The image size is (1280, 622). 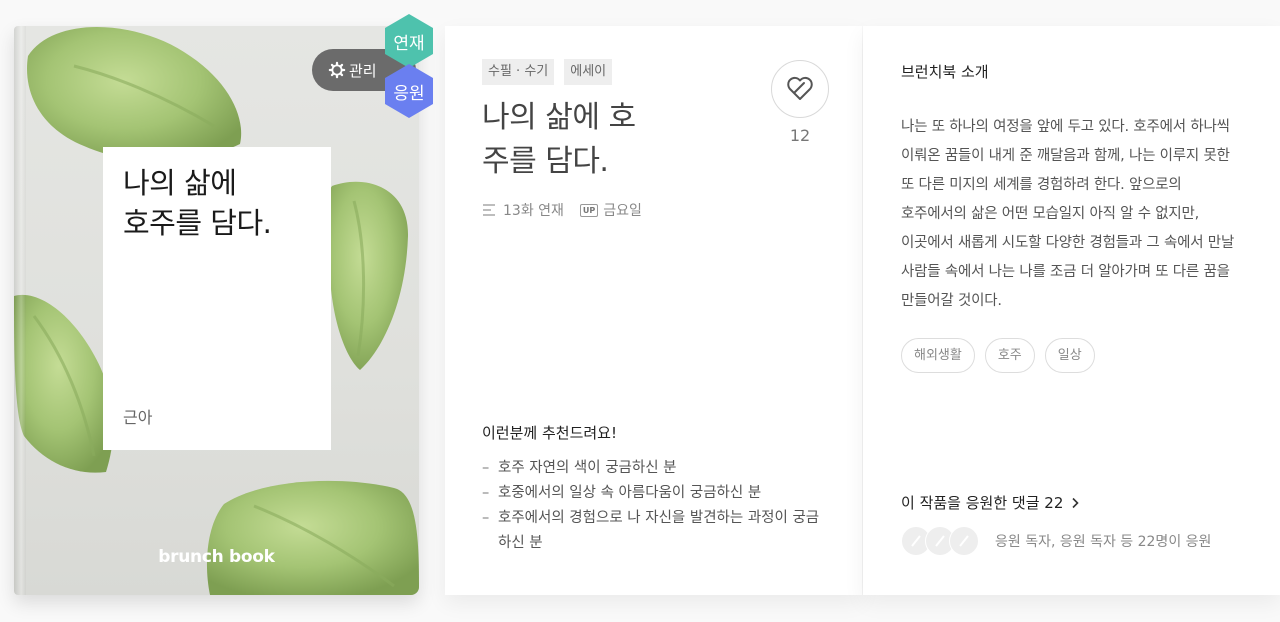 I want to click on recommend-item: 호주 자연의 색이 궁금하신 분, so click(x=657, y=468).